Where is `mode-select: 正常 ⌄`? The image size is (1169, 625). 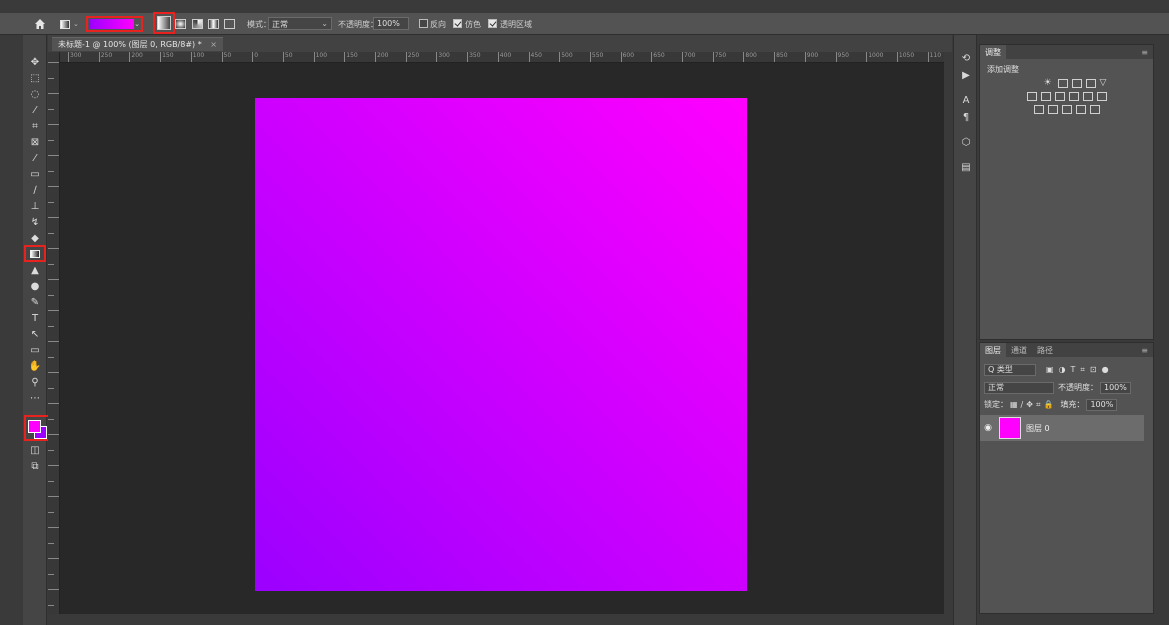
mode-select: 正常 ⌄ is located at coordinates (300, 23).